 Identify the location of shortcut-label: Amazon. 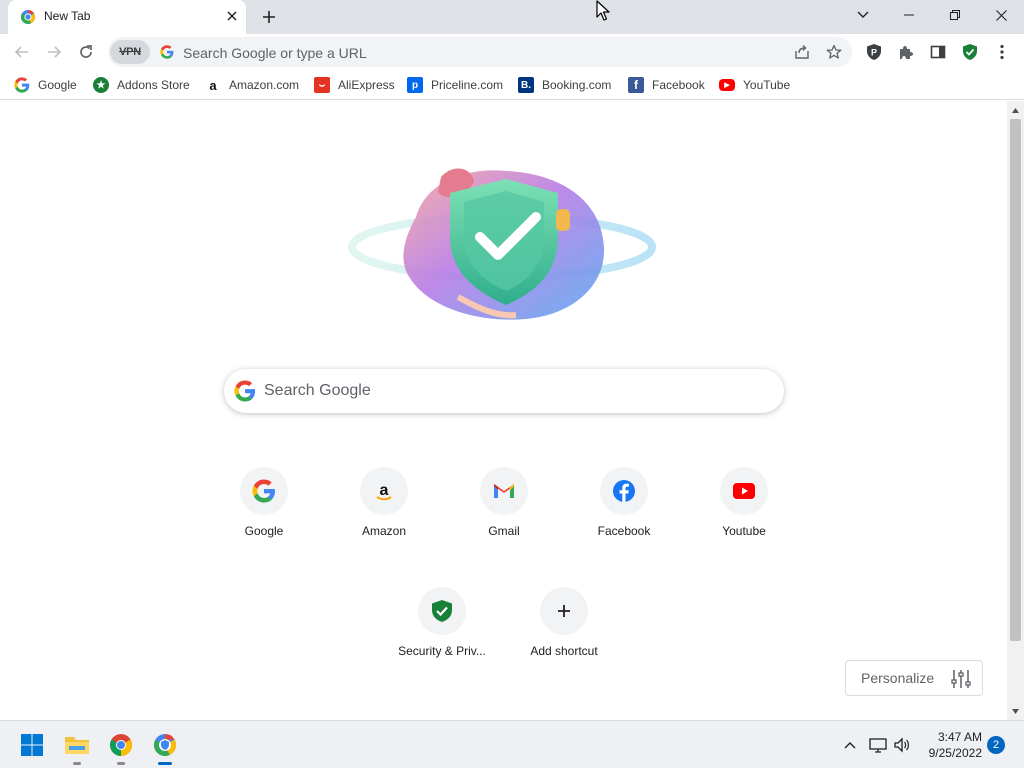
(384, 531).